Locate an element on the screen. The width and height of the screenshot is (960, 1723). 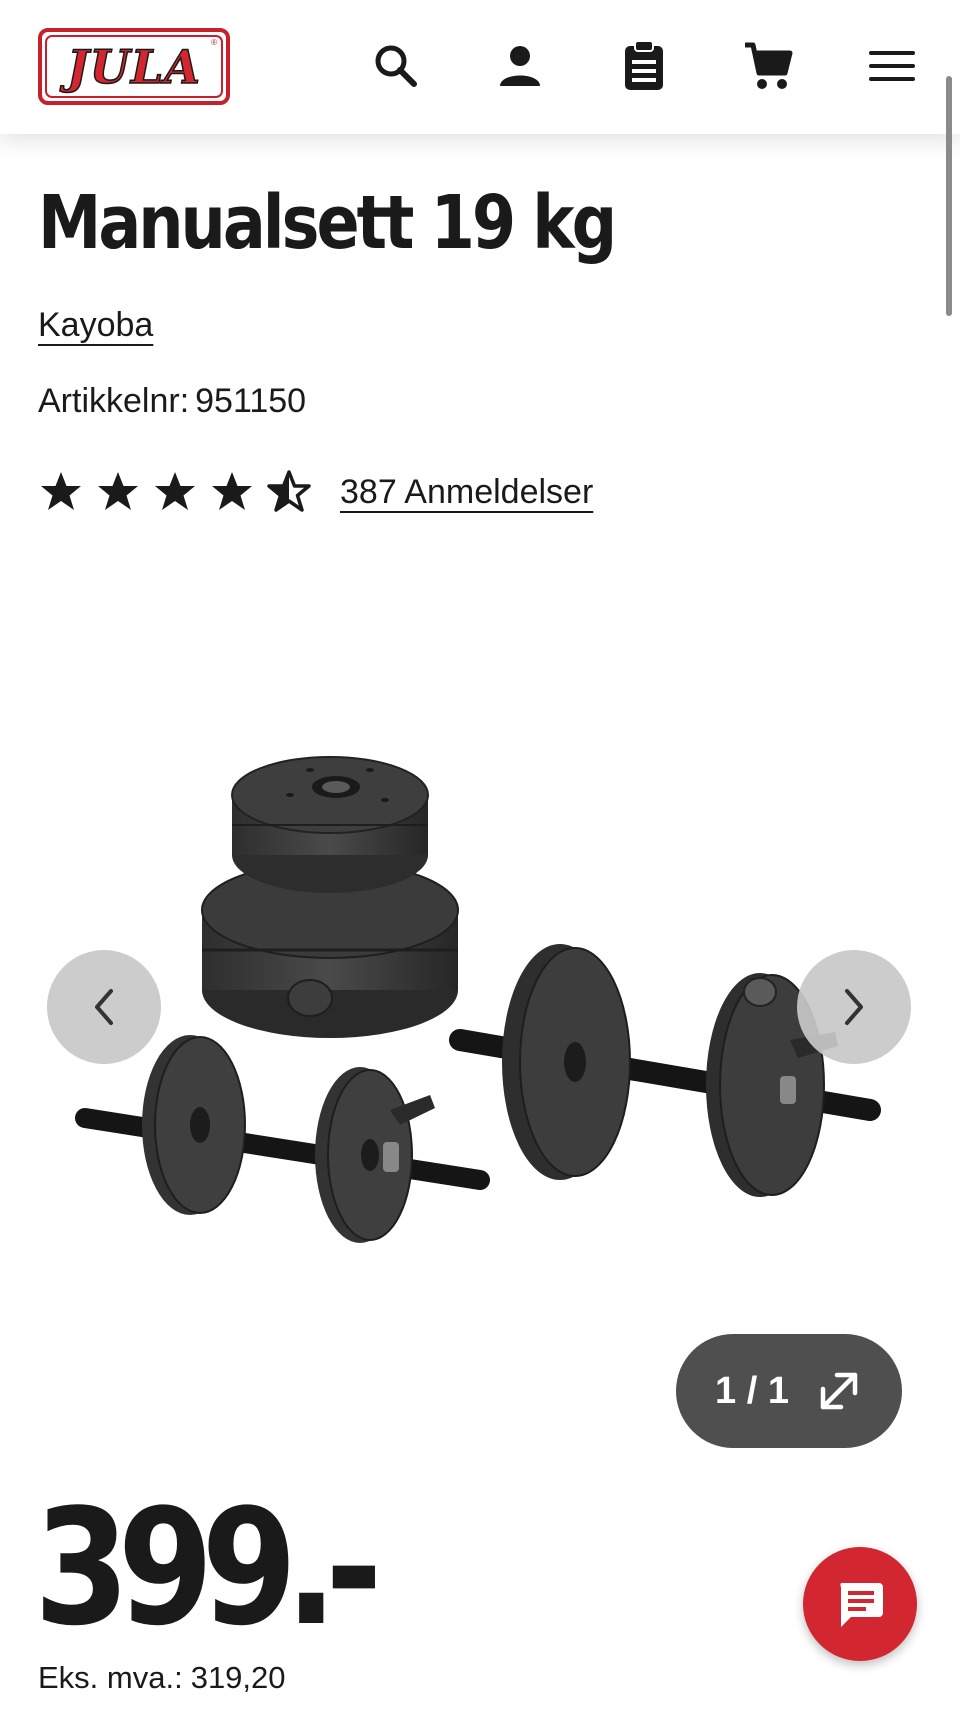
image-counter-button: 1 / 1 is located at coordinates (789, 1391).